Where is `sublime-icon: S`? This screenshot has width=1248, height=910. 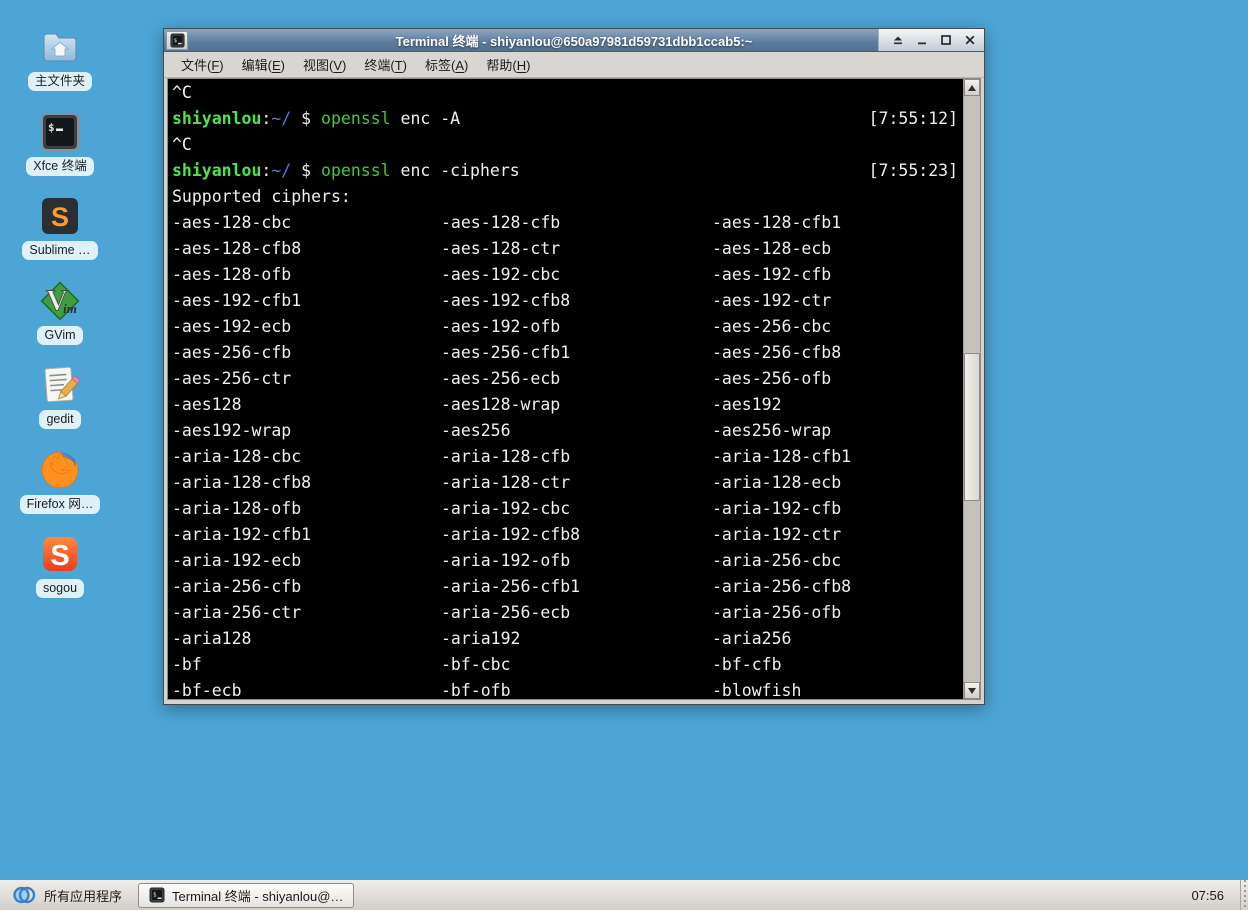 sublime-icon: S is located at coordinates (60, 216).